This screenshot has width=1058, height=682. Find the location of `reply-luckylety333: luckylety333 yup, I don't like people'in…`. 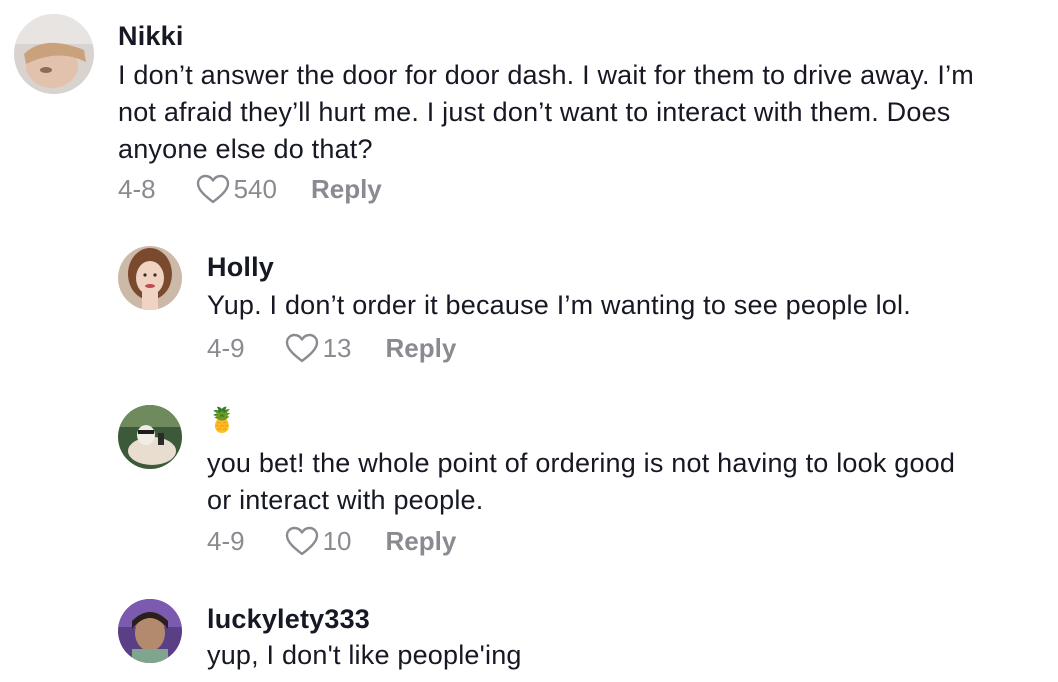

reply-luckylety333: luckylety333 yup, I don't like people'in… is located at coordinates (320, 636).